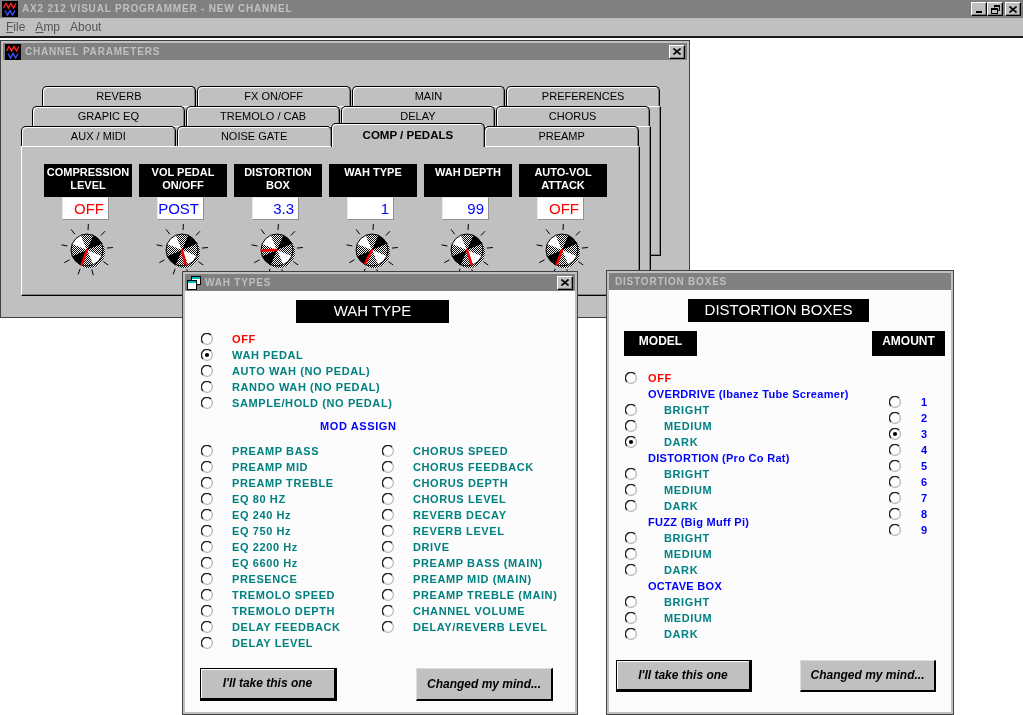 The height and width of the screenshot is (715, 1023). I want to click on radio-option: DELAY/REVERB LEVEL, so click(465, 627).